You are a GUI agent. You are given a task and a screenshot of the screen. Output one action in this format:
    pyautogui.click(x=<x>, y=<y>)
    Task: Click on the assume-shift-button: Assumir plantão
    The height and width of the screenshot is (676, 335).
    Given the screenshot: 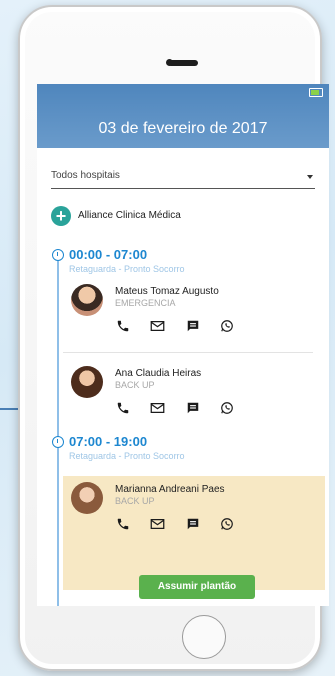 What is the action you would take?
    pyautogui.click(x=197, y=587)
    